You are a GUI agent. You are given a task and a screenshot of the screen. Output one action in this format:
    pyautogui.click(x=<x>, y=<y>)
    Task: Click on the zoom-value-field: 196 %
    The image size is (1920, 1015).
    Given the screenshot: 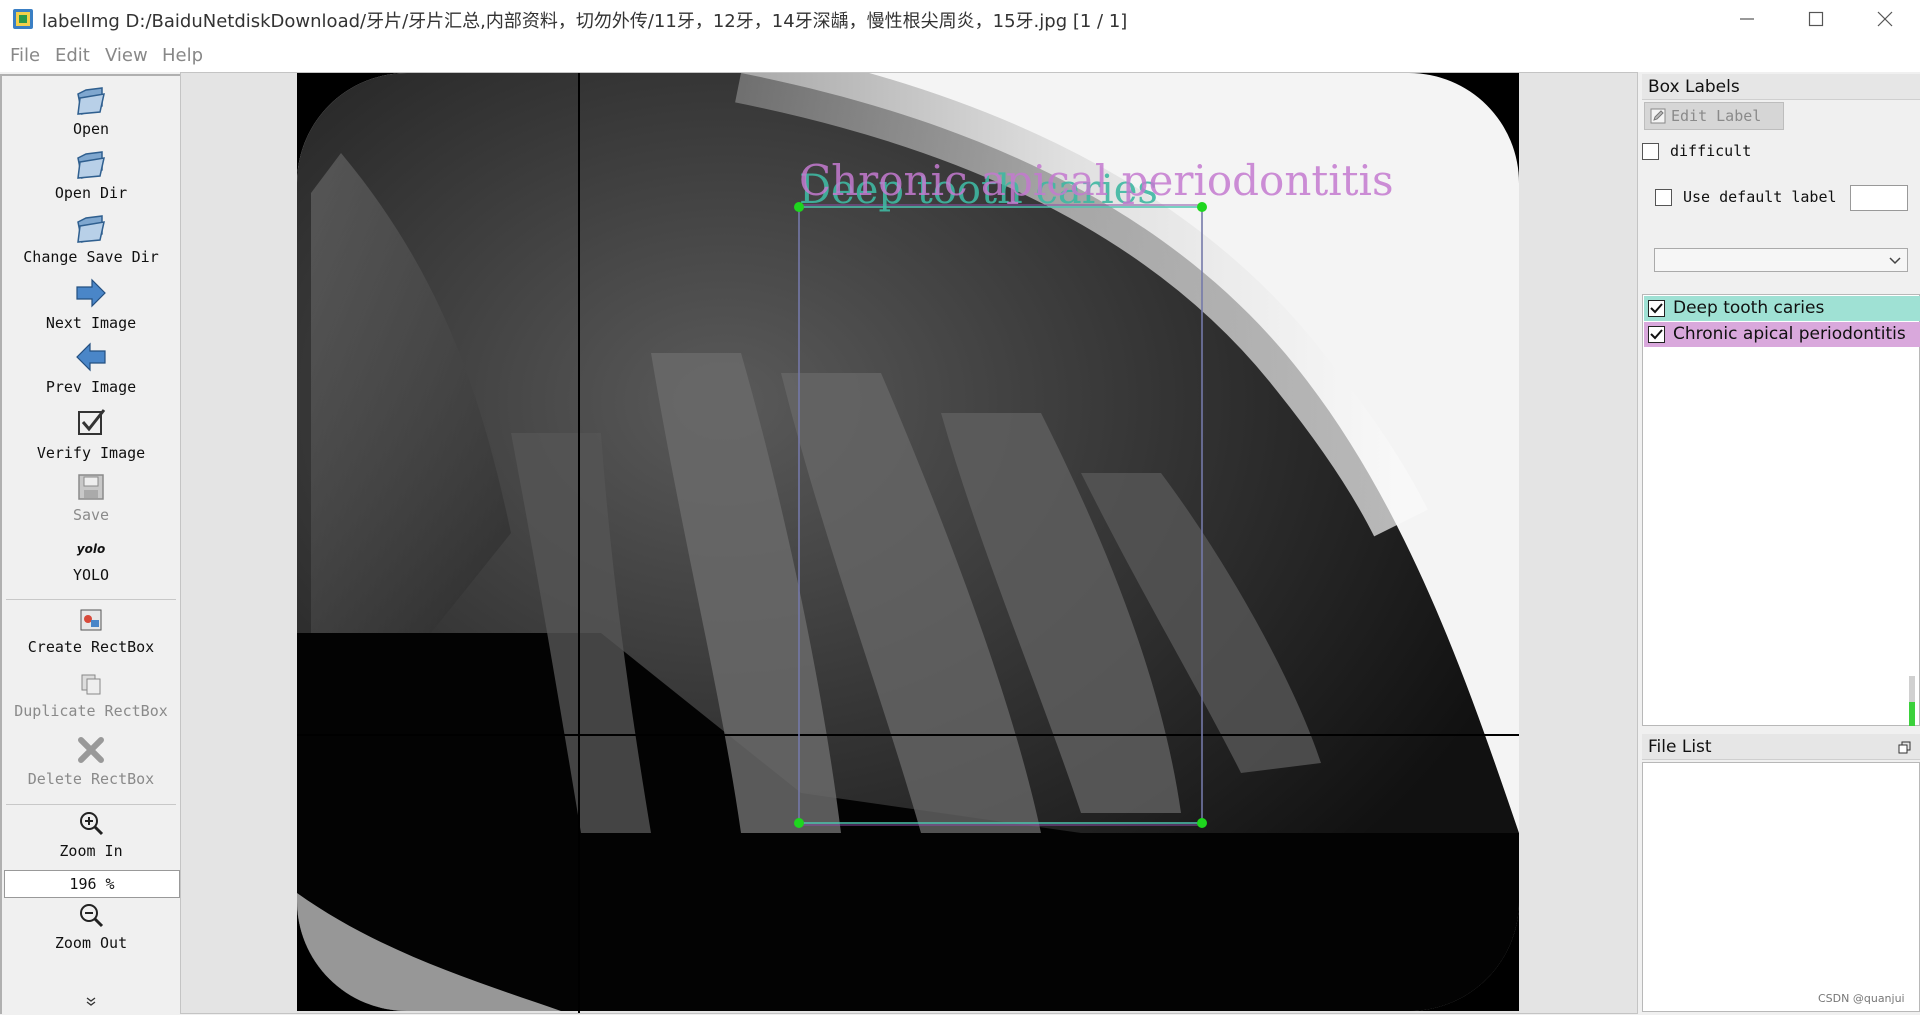 What is the action you would take?
    pyautogui.click(x=92, y=884)
    